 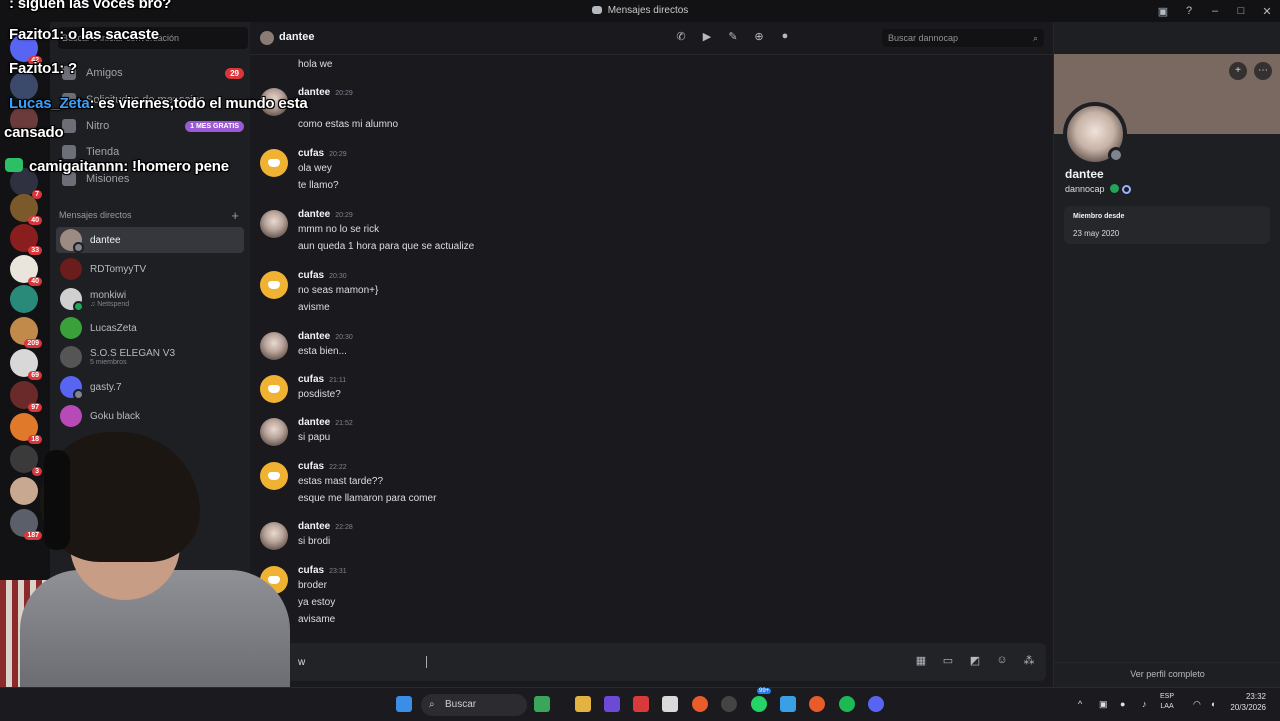 What do you see at coordinates (707, 38) in the screenshot?
I see `video-icon: ▶` at bounding box center [707, 38].